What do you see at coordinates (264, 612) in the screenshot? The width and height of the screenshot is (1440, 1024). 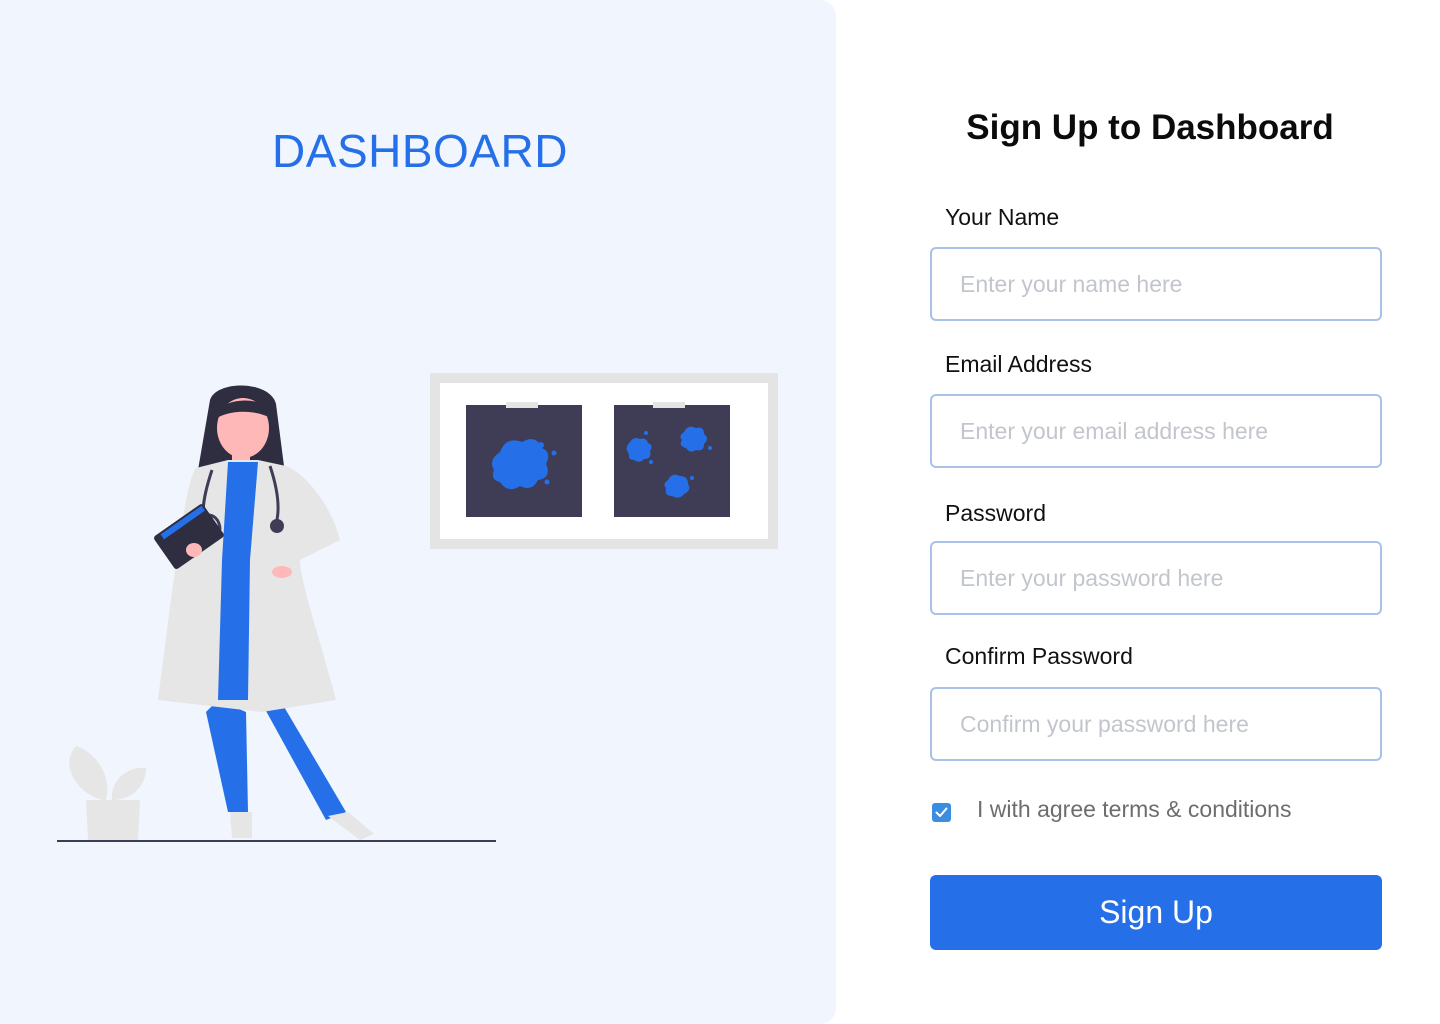 I see `doctor` at bounding box center [264, 612].